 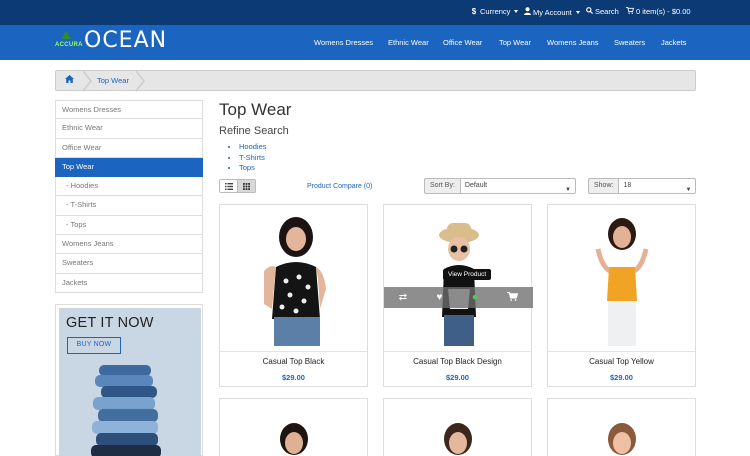 What do you see at coordinates (517, 186) in the screenshot?
I see `sort-select: Default ▼` at bounding box center [517, 186].